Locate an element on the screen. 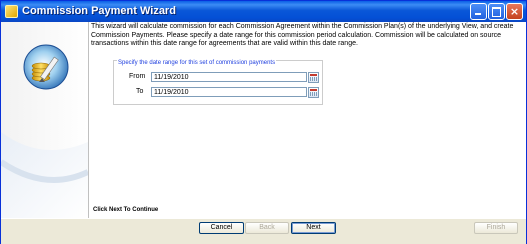  wizard-button-bar: Cancel Back Next Finish is located at coordinates (263, 231).